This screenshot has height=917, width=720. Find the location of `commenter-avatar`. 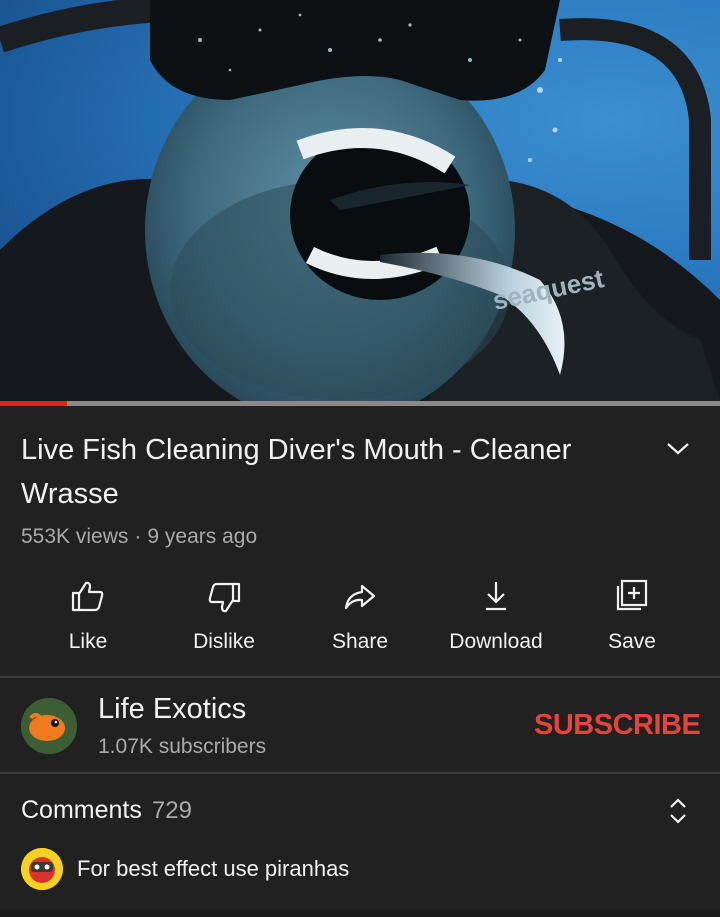

commenter-avatar is located at coordinates (42, 869).